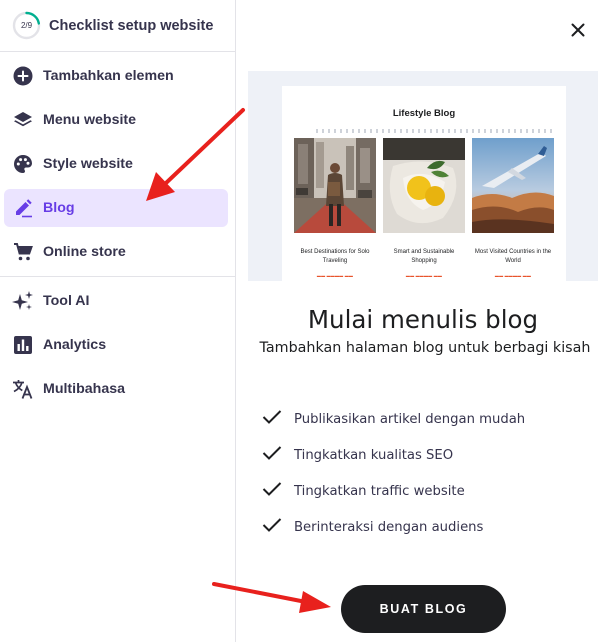  Describe the element at coordinates (23, 389) in the screenshot. I see `translate-icon` at that location.